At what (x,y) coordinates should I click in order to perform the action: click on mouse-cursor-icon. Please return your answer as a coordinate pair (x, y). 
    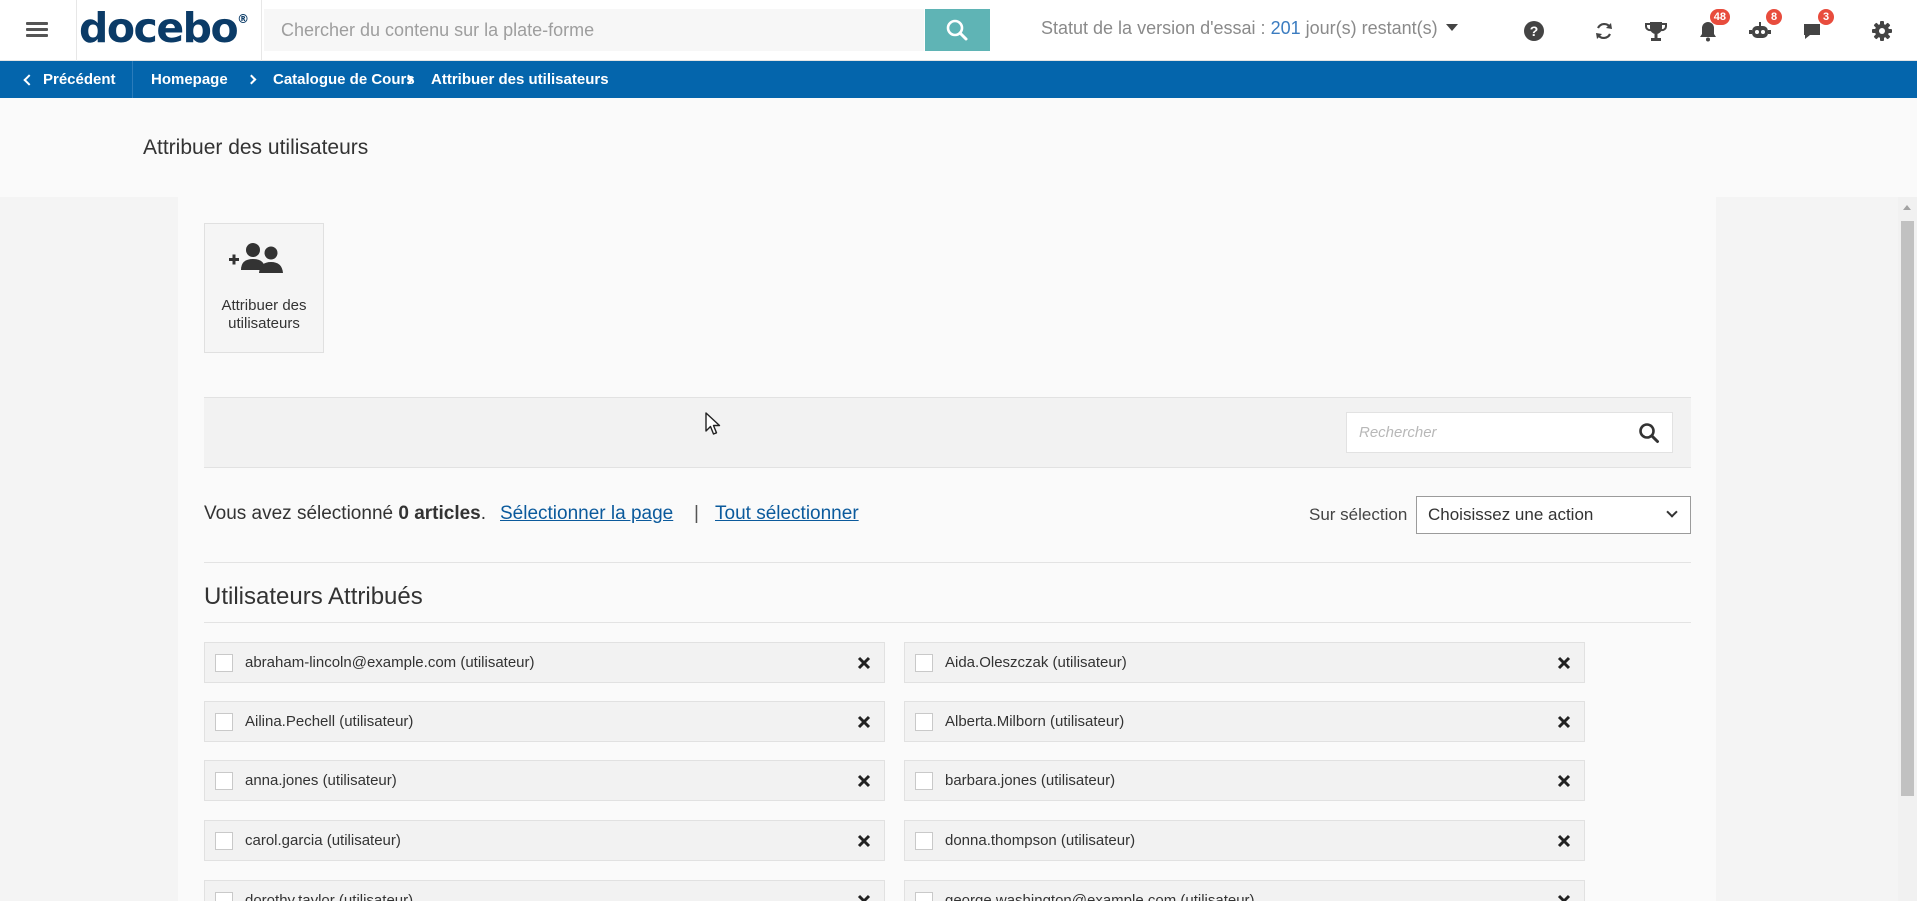
    Looking at the image, I should click on (713, 423).